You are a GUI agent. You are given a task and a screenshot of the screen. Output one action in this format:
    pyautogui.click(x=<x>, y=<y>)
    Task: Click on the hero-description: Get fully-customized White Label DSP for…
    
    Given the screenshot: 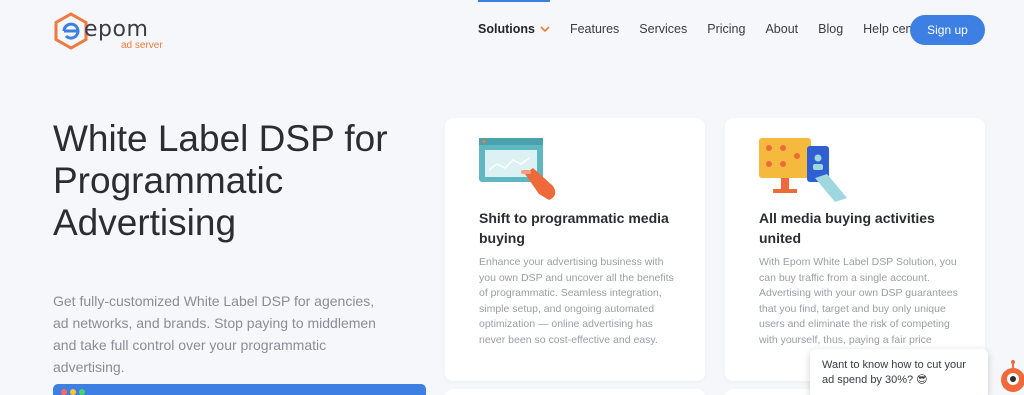 What is the action you would take?
    pyautogui.click(x=214, y=334)
    